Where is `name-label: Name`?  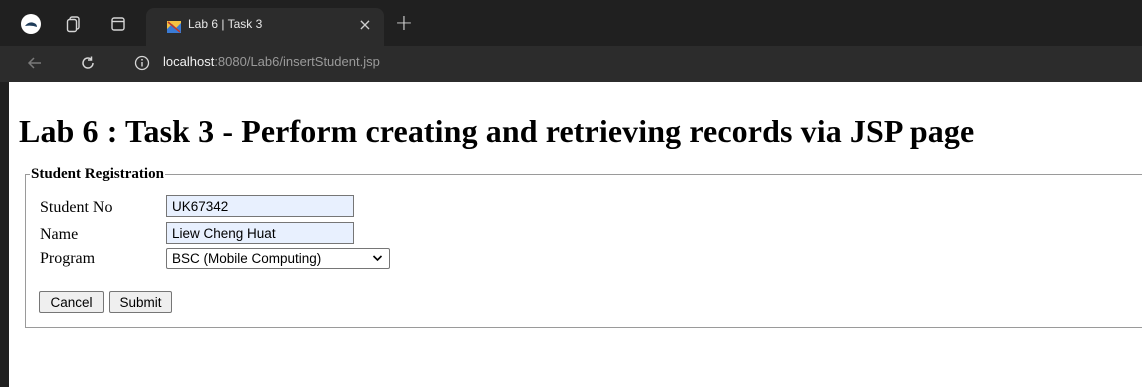 name-label: Name is located at coordinates (59, 234).